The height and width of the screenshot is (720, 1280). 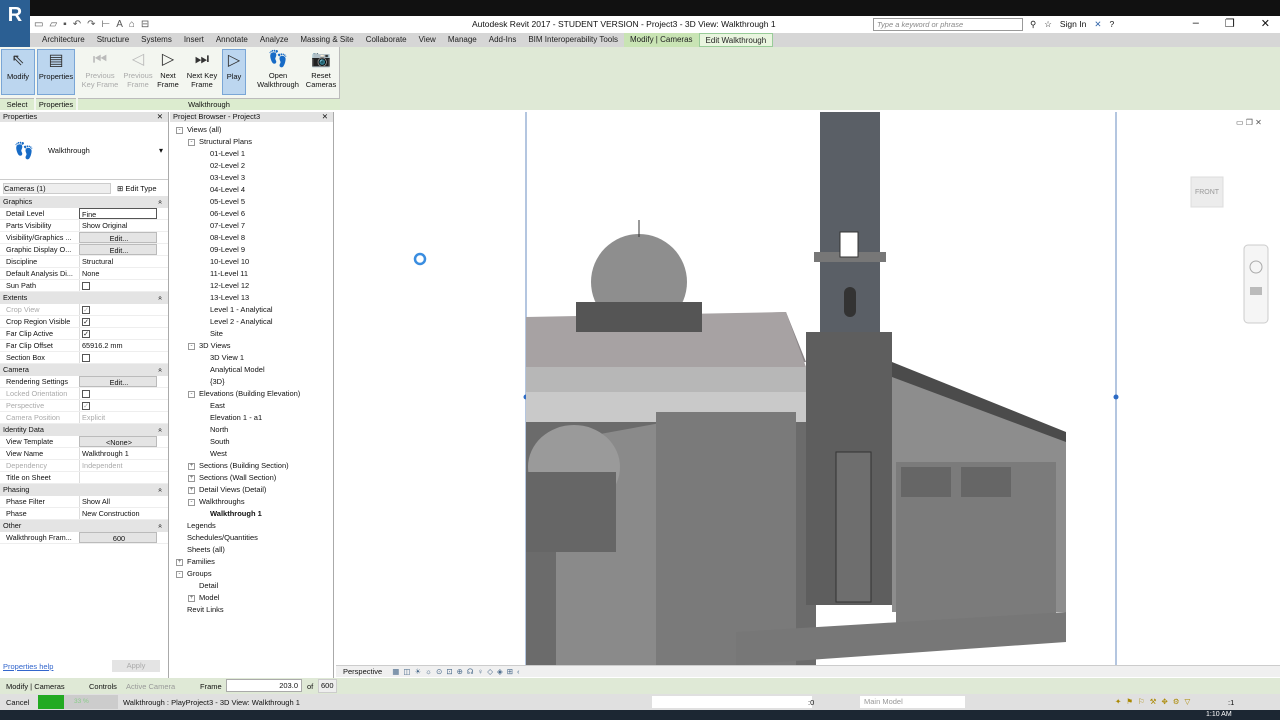 What do you see at coordinates (1111, 24) in the screenshot?
I see `help-icon: ?` at bounding box center [1111, 24].